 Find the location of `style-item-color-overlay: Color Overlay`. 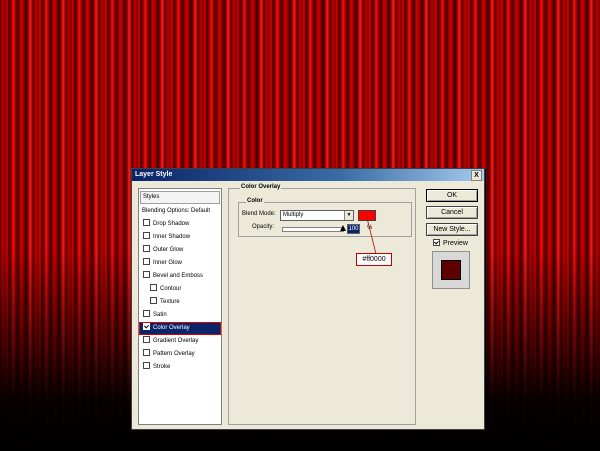

style-item-color-overlay: Color Overlay is located at coordinates (180, 328).